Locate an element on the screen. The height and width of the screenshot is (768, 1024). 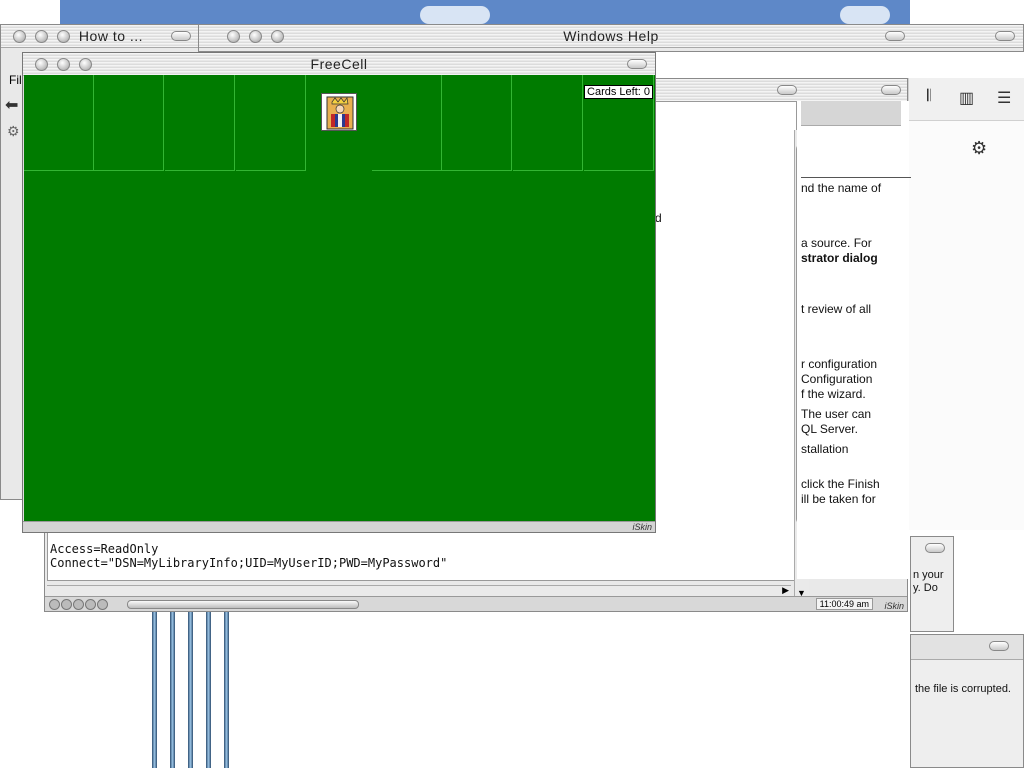
help-line: a source. For is located at coordinates (836, 243).